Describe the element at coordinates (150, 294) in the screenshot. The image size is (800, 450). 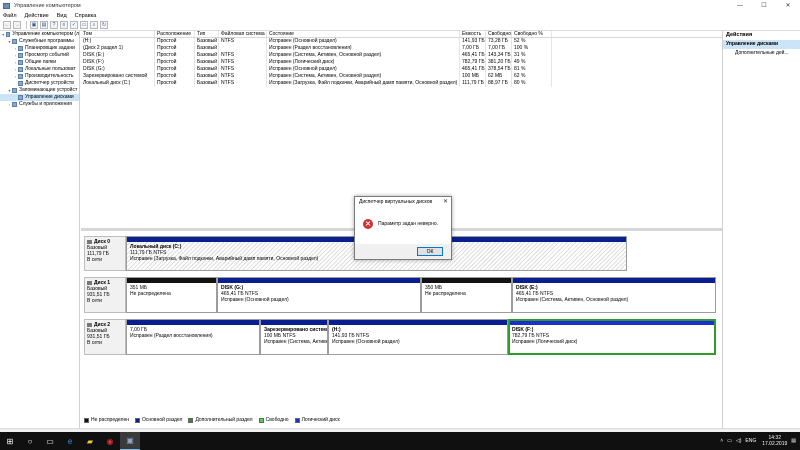
I see `partition-status: Не распределена` at that location.